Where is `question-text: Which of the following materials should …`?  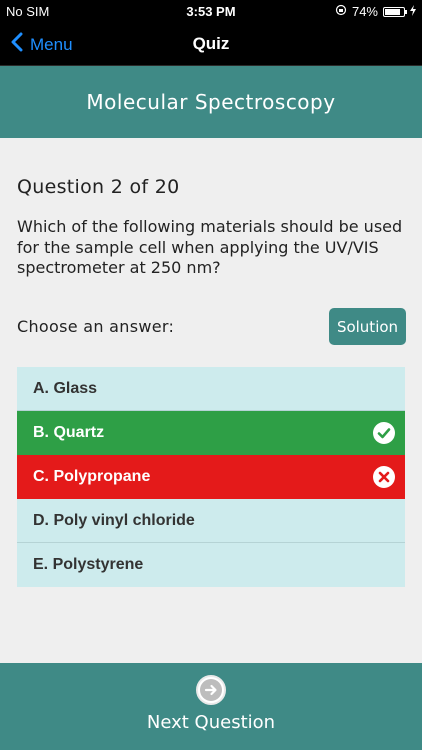
question-text: Which of the following materials should … is located at coordinates (210, 247).